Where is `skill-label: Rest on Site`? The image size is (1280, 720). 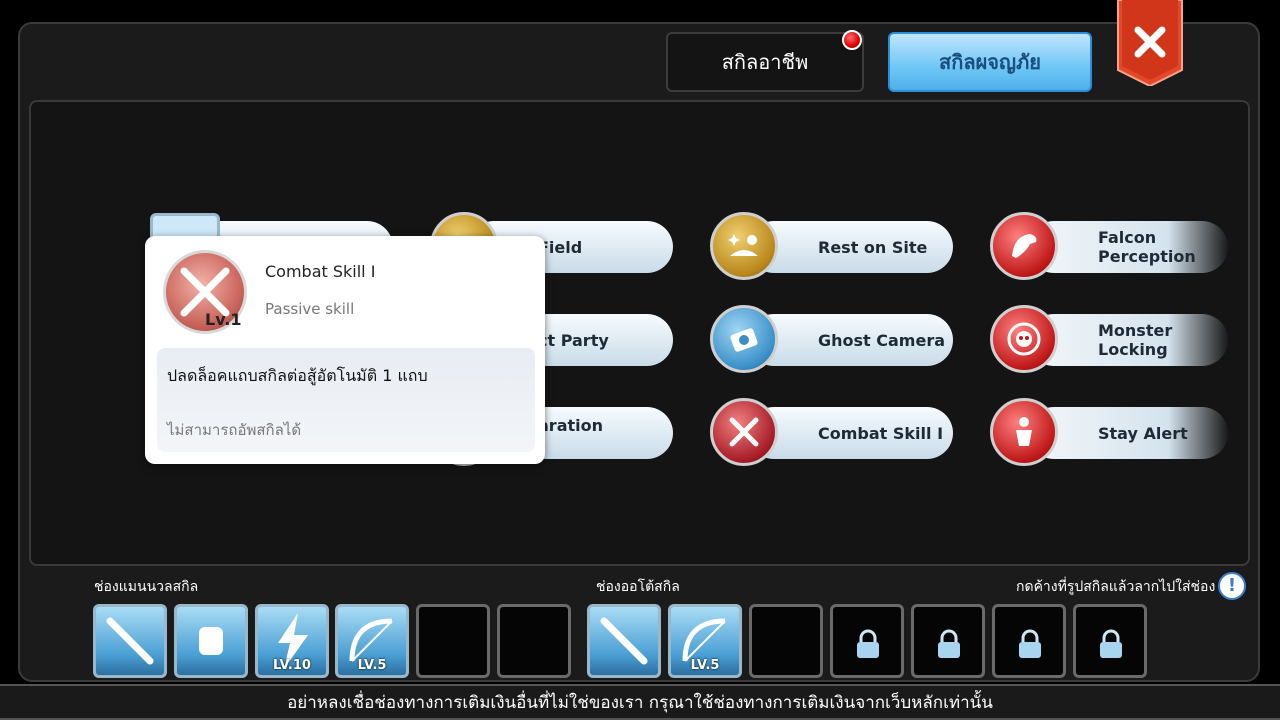
skill-label: Rest on Site is located at coordinates (873, 247).